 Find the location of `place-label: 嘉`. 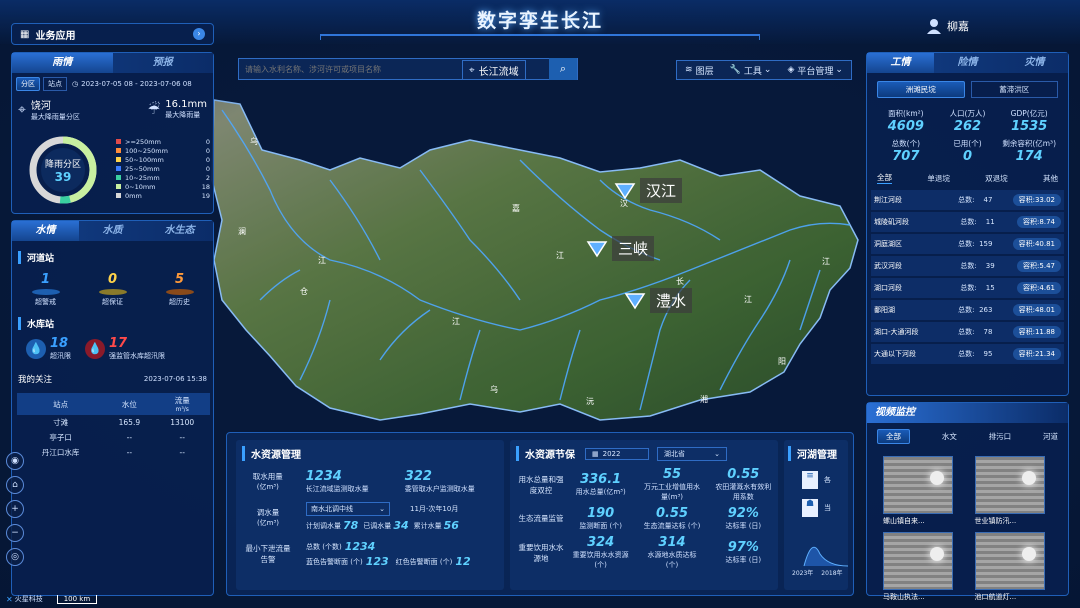

place-label: 嘉 is located at coordinates (516, 208).